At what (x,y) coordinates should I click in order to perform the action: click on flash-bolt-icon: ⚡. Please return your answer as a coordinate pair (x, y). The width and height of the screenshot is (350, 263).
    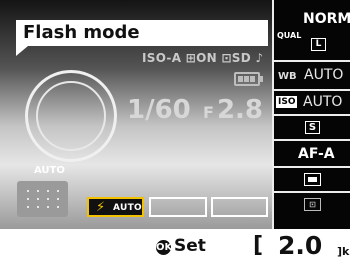
    Looking at the image, I should click on (101, 207).